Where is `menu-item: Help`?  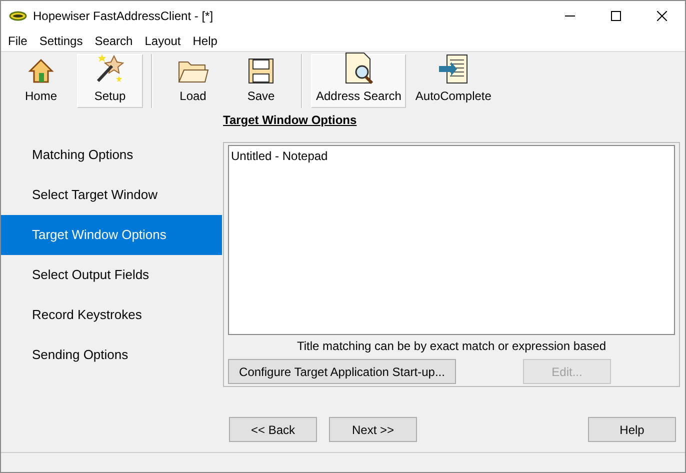 menu-item: Help is located at coordinates (204, 41).